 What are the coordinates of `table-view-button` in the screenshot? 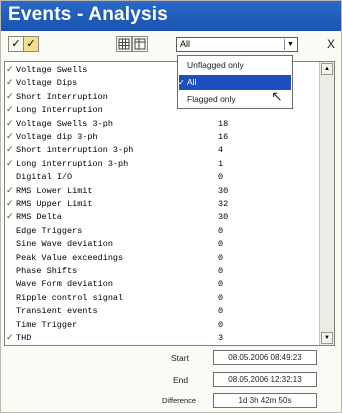 It's located at (140, 44).